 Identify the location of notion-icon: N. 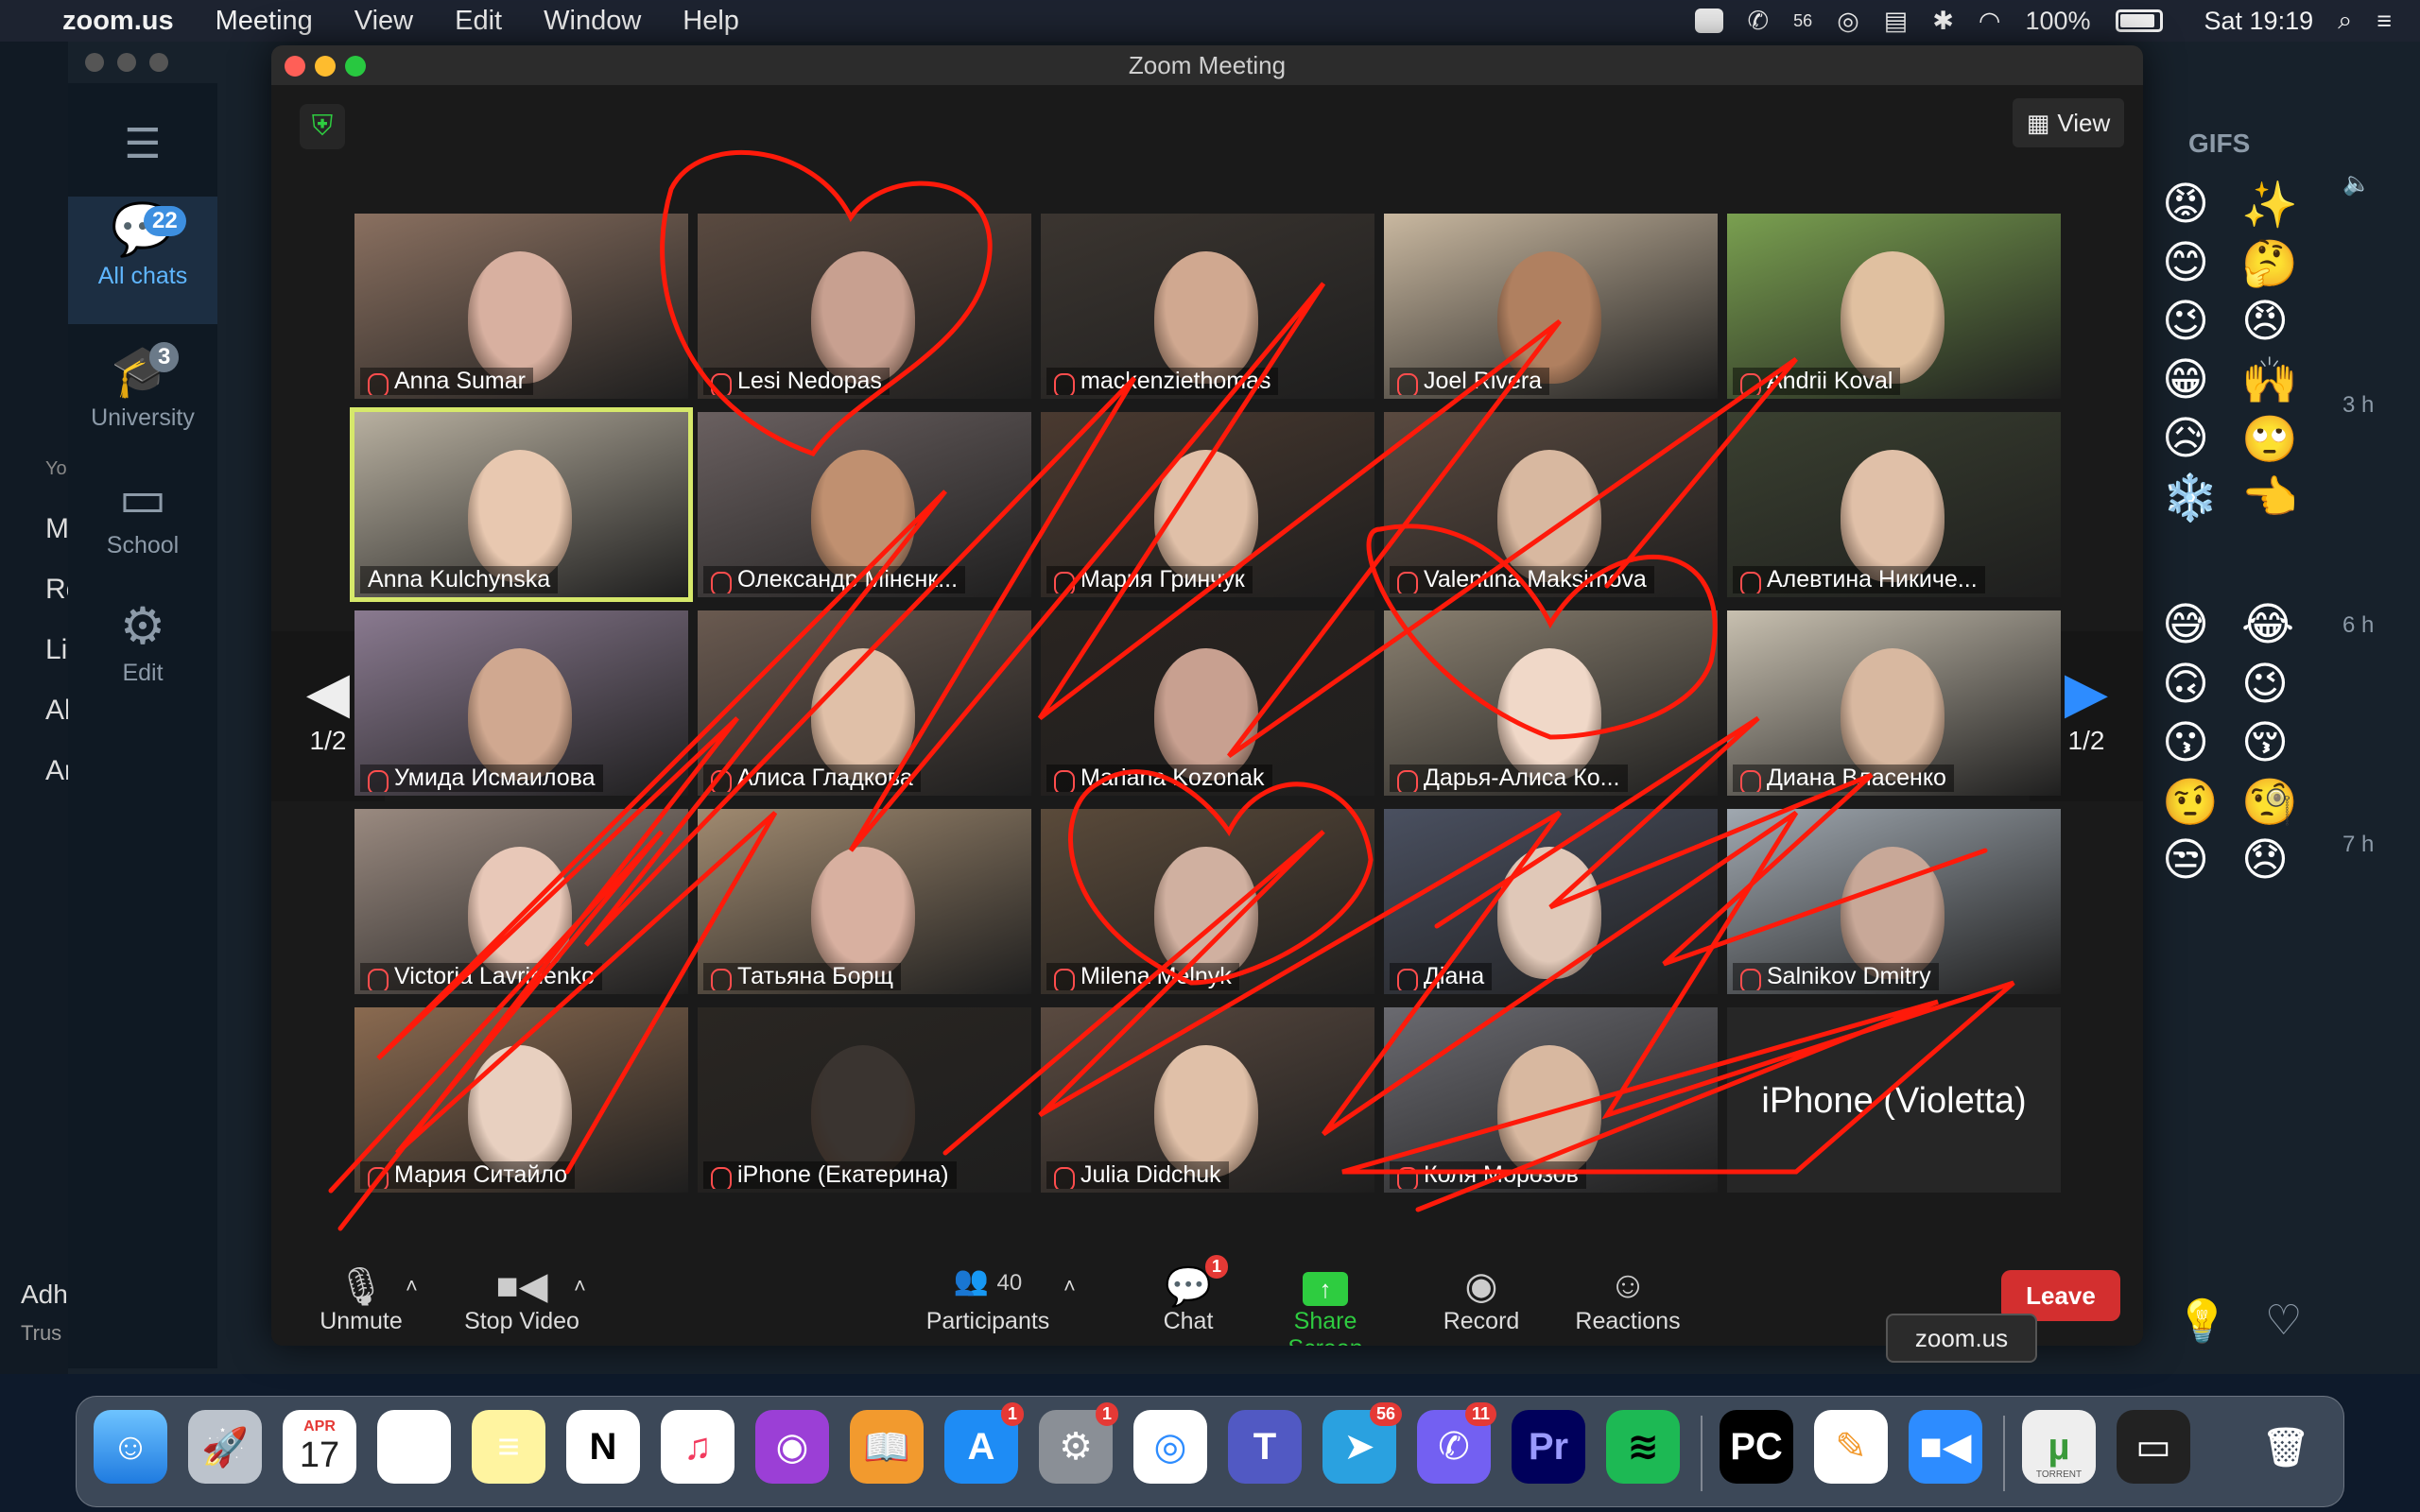
(603, 1447).